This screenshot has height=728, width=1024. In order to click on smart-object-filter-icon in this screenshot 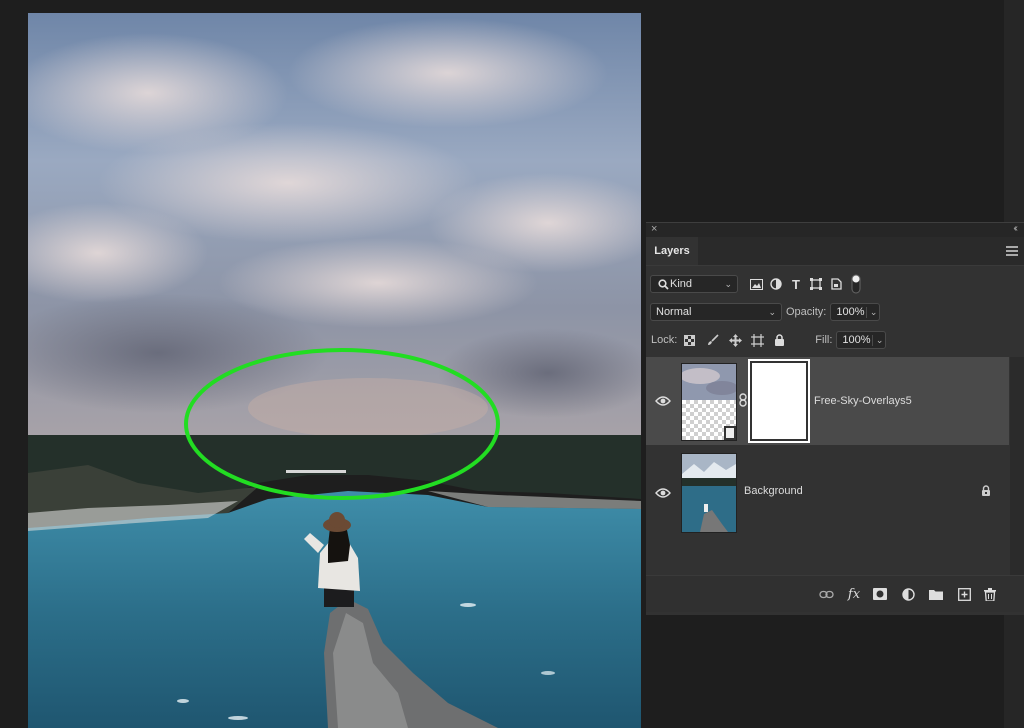, I will do `click(836, 284)`.